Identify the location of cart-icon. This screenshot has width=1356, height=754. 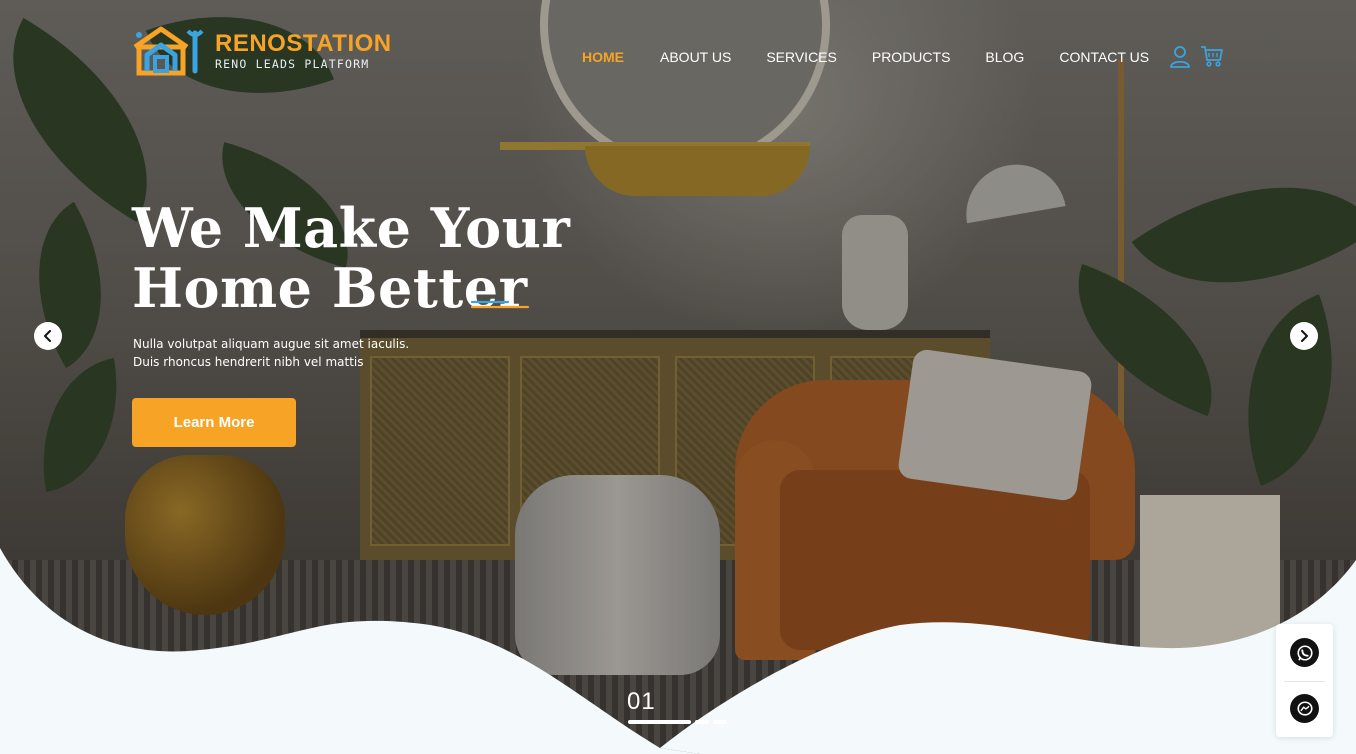
(1212, 56).